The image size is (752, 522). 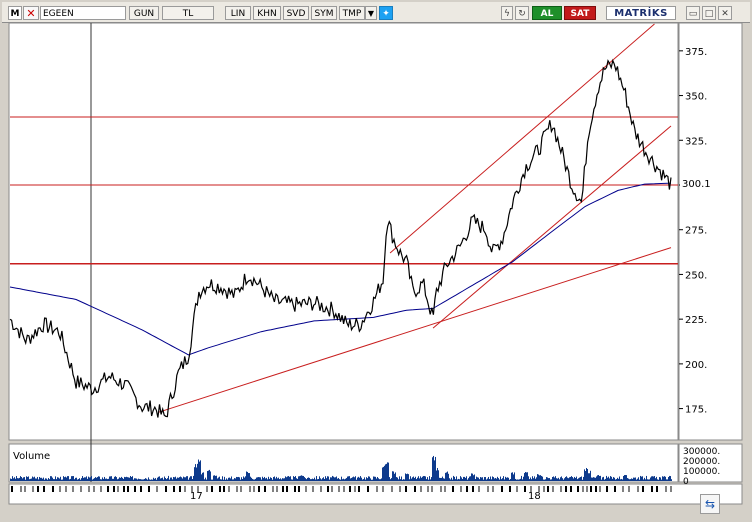 I want to click on date-strip, so click(x=375, y=494).